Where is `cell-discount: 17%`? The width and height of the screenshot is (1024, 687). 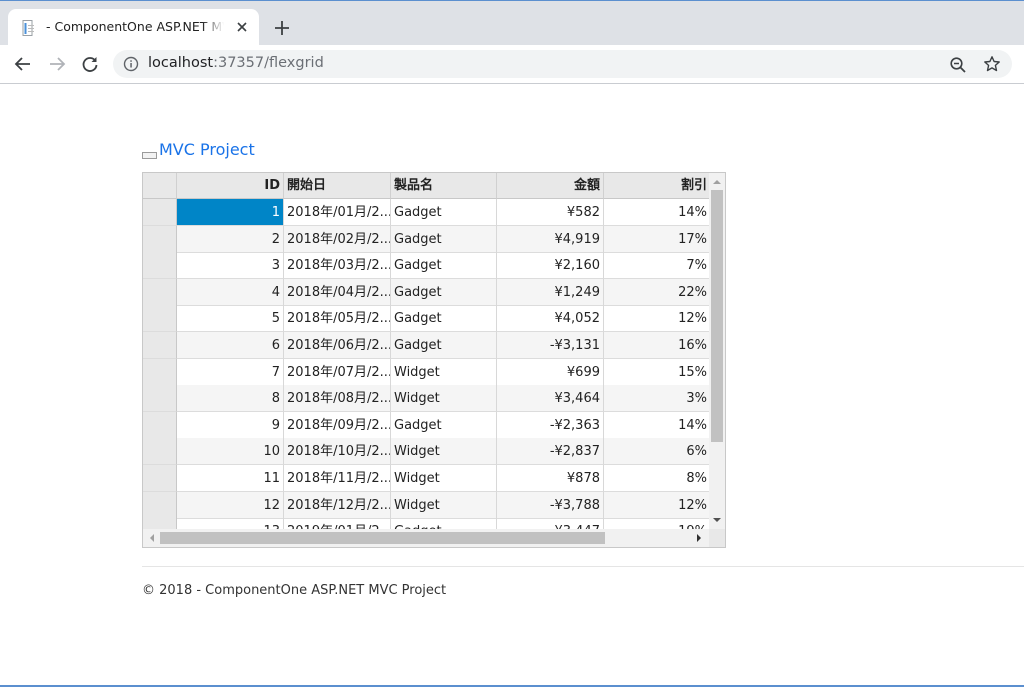
cell-discount: 17% is located at coordinates (656, 239).